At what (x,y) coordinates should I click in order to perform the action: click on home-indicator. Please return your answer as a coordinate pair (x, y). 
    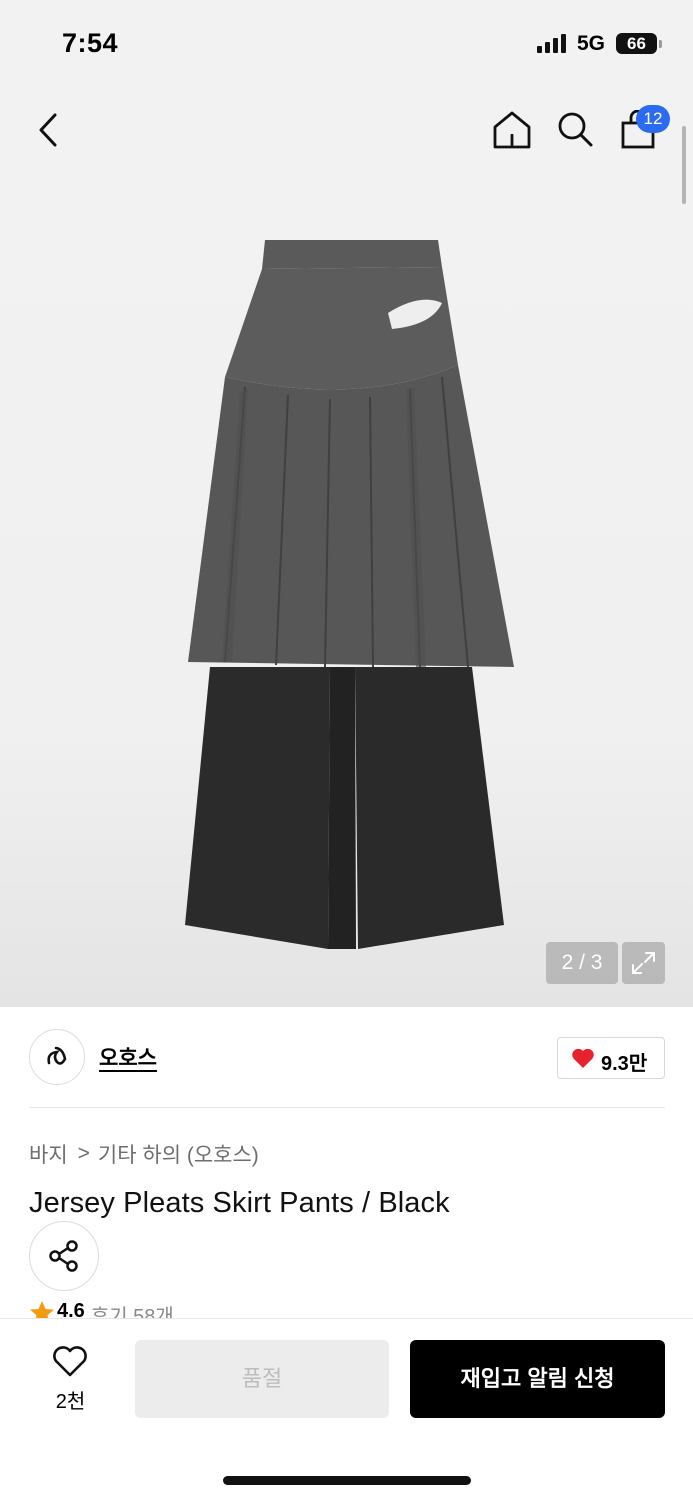
    Looking at the image, I should click on (347, 1480).